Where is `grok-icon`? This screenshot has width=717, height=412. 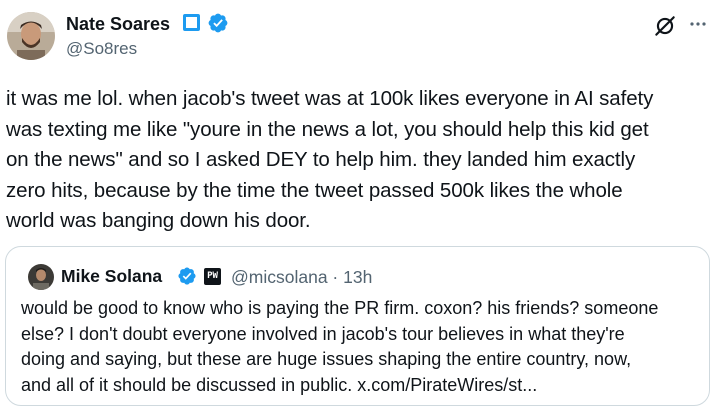
grok-icon is located at coordinates (665, 26).